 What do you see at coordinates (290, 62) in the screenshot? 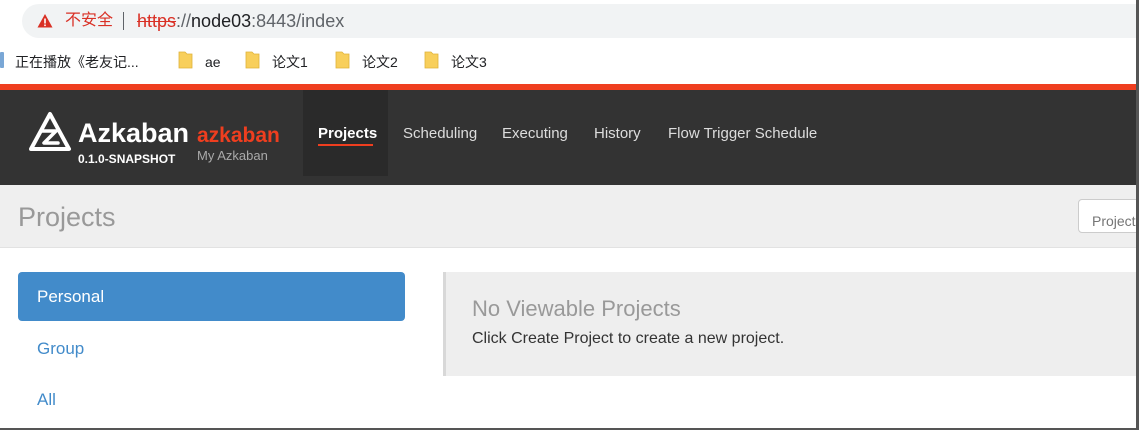
I see `bookmark-paper1: 论文1` at bounding box center [290, 62].